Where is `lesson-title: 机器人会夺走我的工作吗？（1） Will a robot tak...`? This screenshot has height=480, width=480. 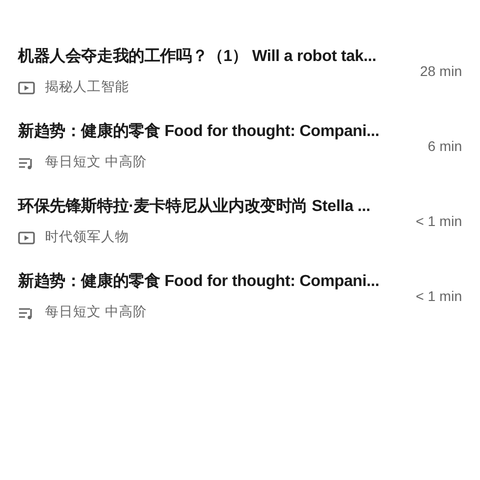 lesson-title: 机器人会夺走我的工作吗？（1） Will a robot tak... is located at coordinates (197, 57).